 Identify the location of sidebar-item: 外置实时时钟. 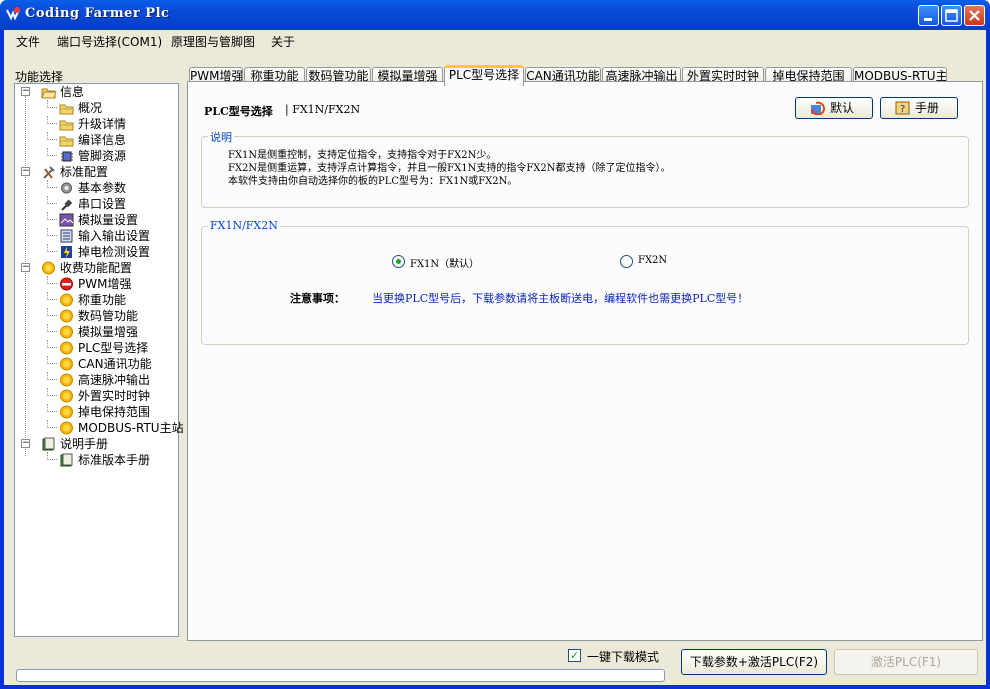
(95, 396).